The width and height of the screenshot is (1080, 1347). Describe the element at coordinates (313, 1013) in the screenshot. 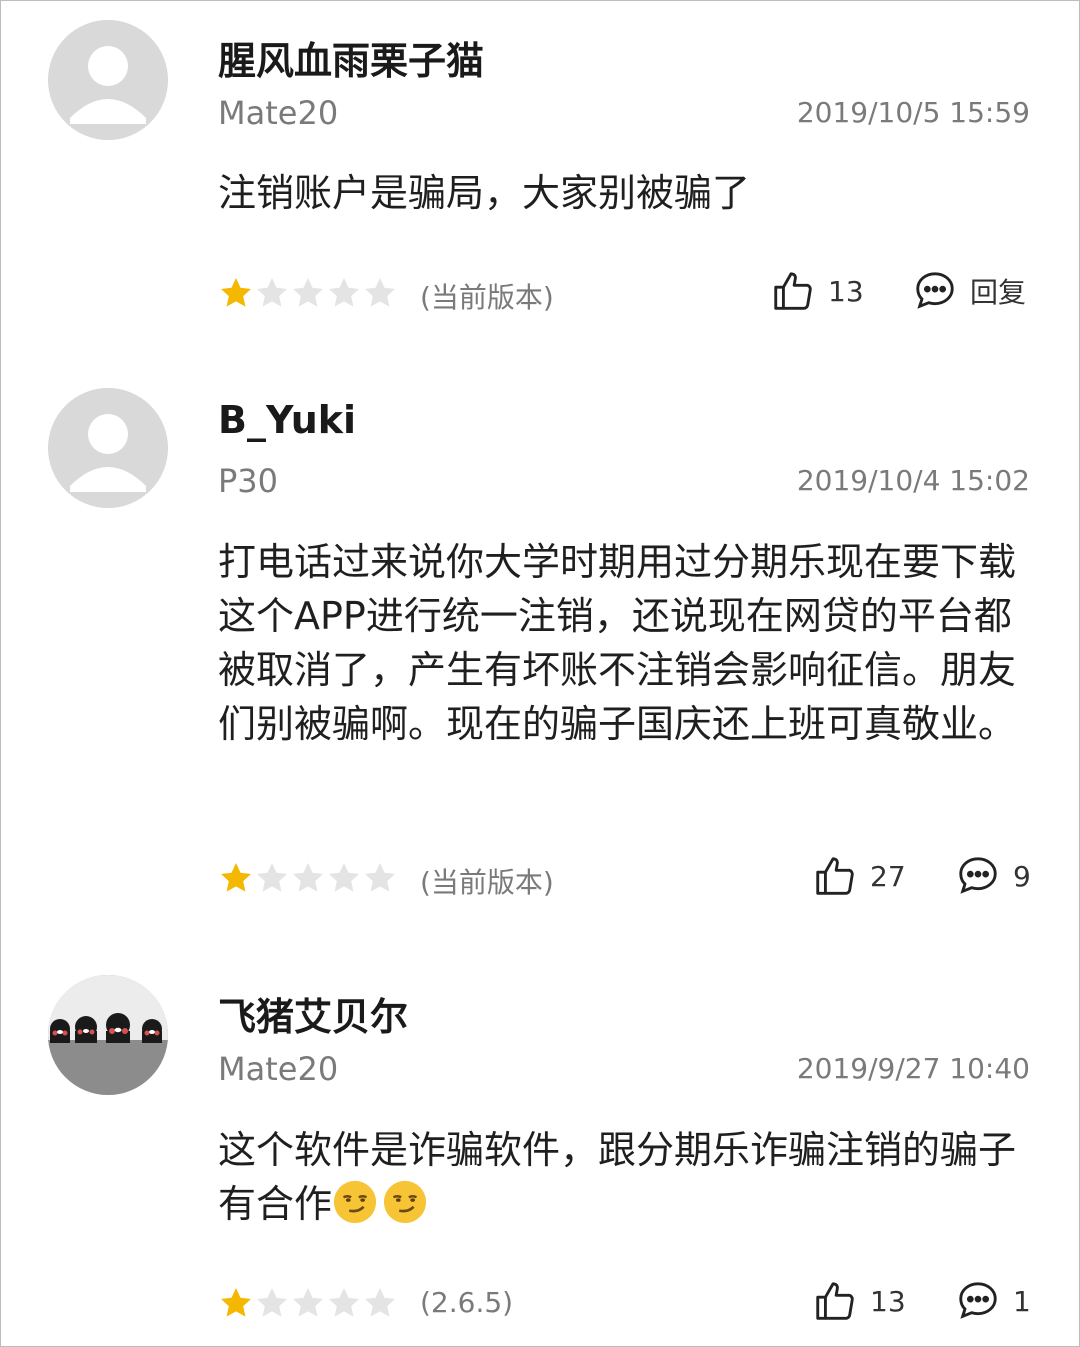

I see `username: 飞猪艾贝尔` at that location.